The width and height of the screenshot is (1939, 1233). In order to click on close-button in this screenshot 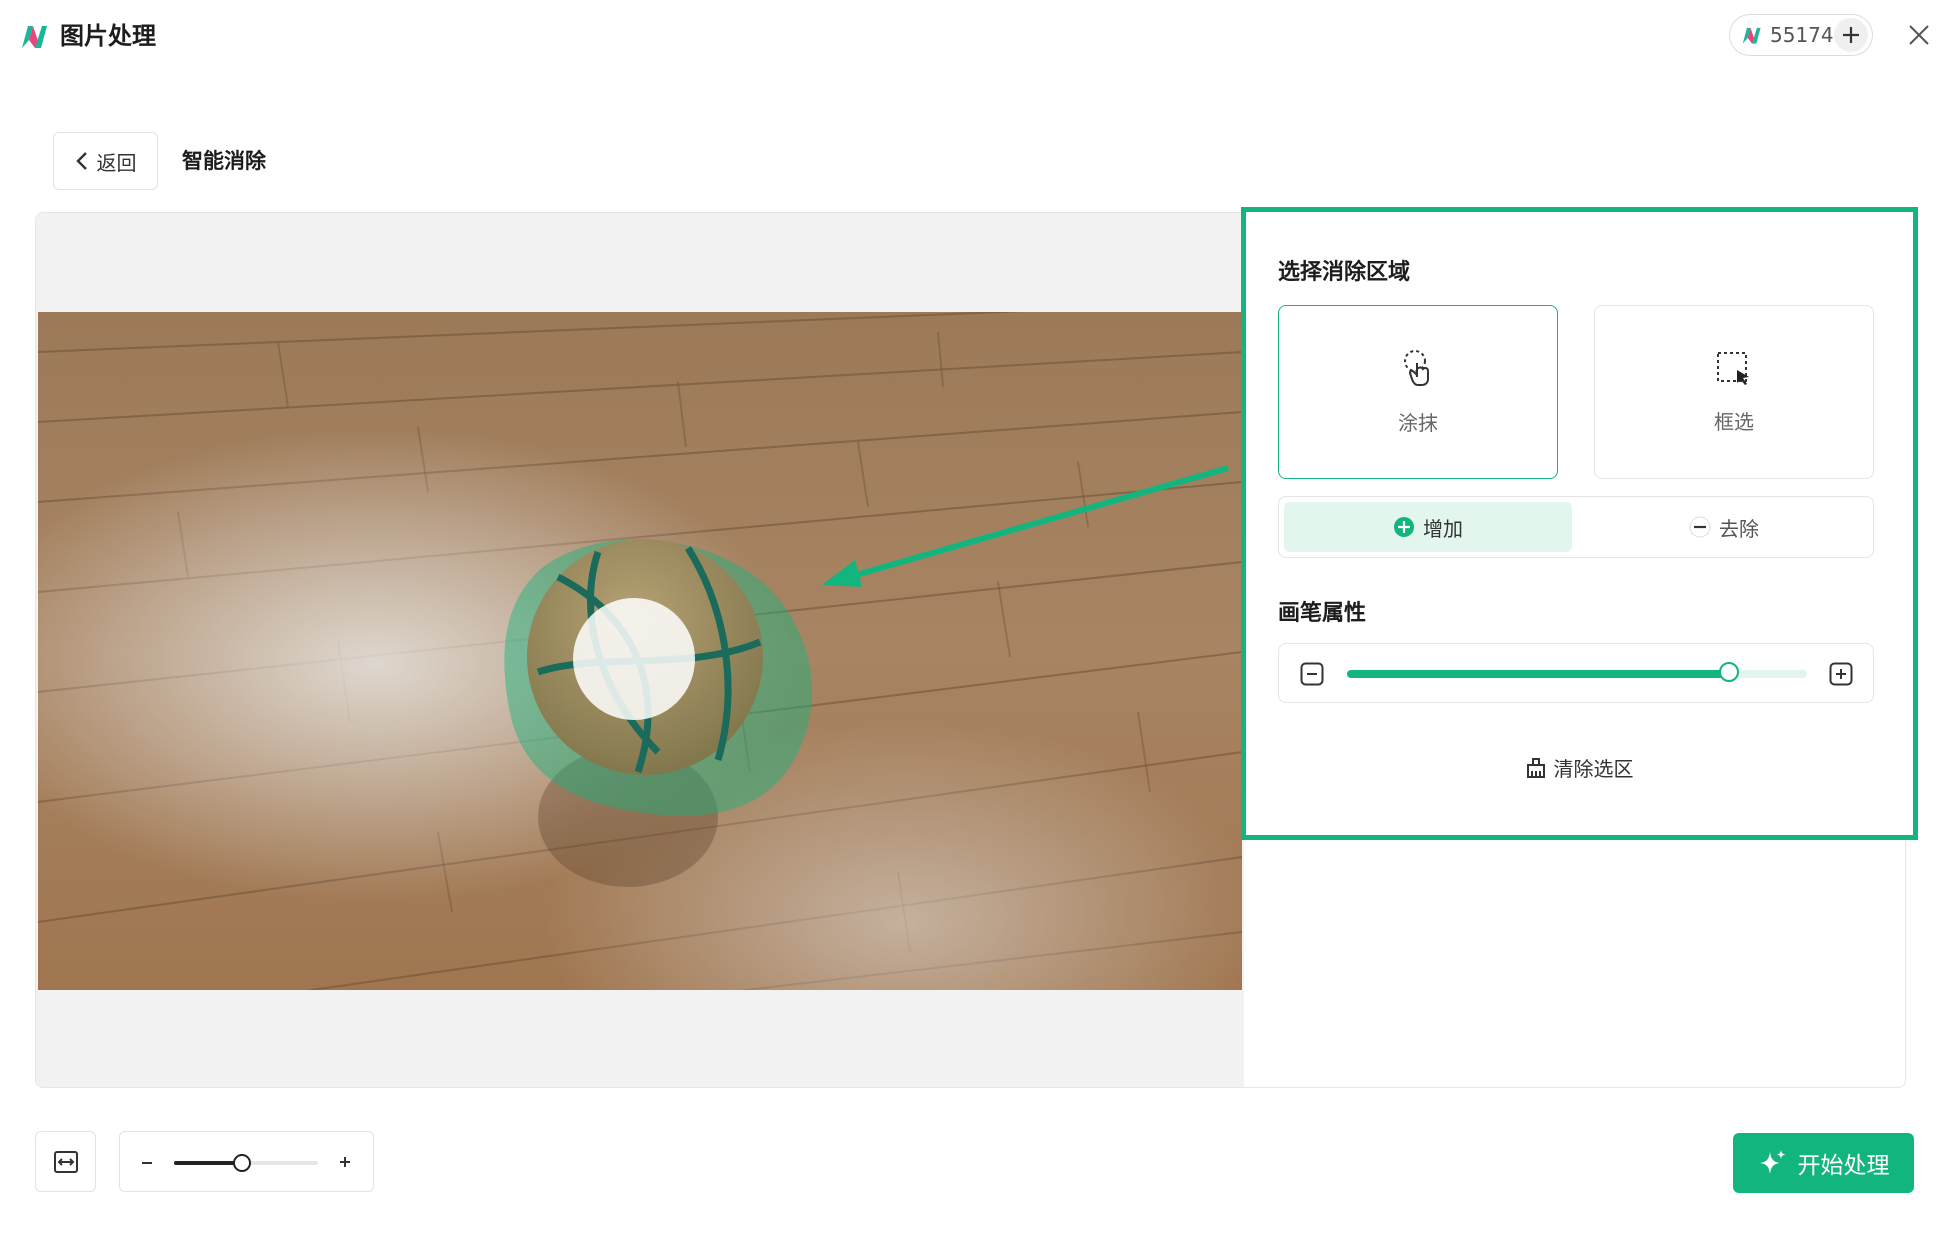, I will do `click(1919, 35)`.